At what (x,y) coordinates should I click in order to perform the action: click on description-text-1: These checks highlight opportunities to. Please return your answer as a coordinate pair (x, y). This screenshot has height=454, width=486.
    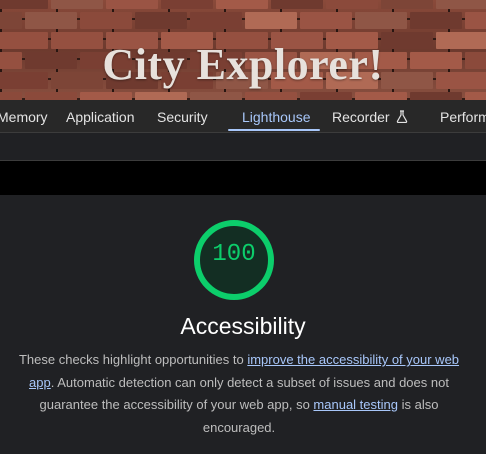
    Looking at the image, I should click on (133, 359).